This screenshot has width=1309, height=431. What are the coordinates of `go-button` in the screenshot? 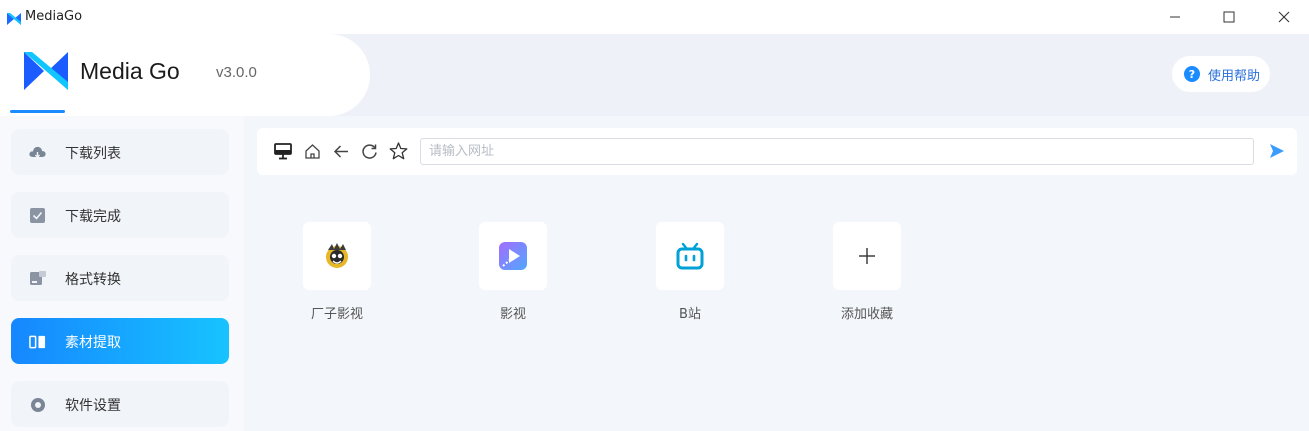 It's located at (1278, 152).